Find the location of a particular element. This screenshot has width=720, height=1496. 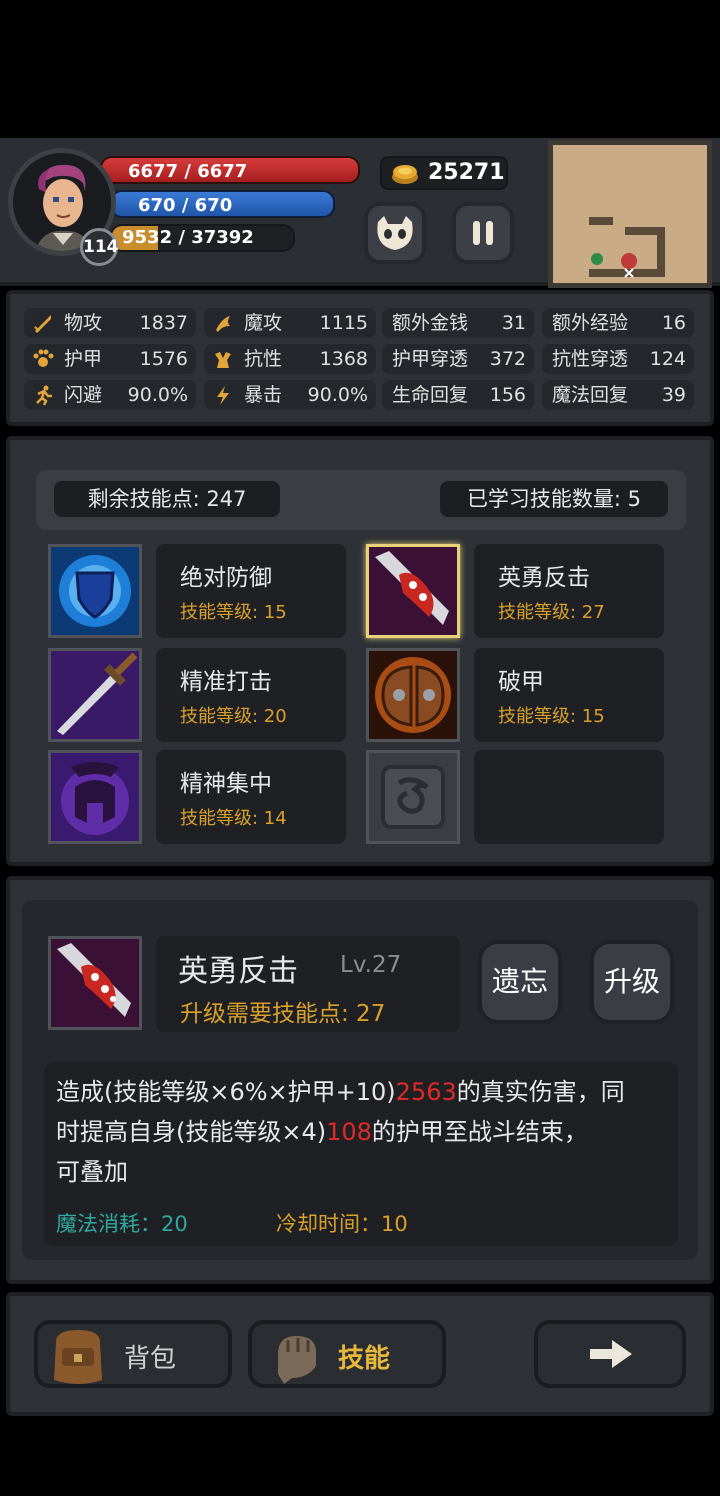

skill-level: 技能等级: 27 is located at coordinates (551, 612).